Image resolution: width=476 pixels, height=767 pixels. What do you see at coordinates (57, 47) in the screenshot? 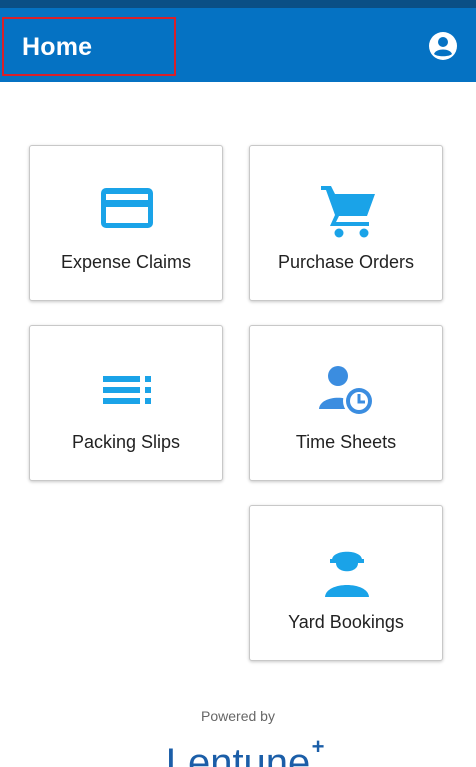
I see `page-title: Home` at bounding box center [57, 47].